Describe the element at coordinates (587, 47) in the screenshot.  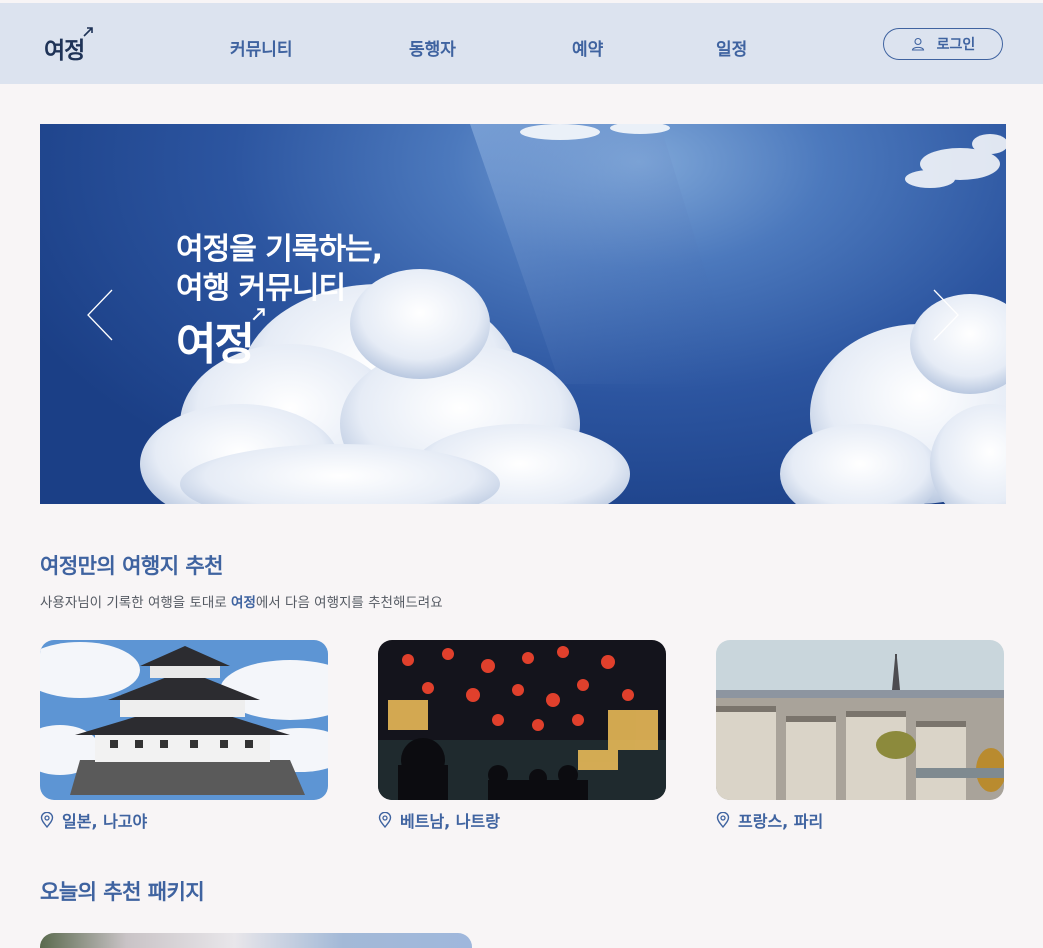
I see `nav-reservation: 예약` at that location.